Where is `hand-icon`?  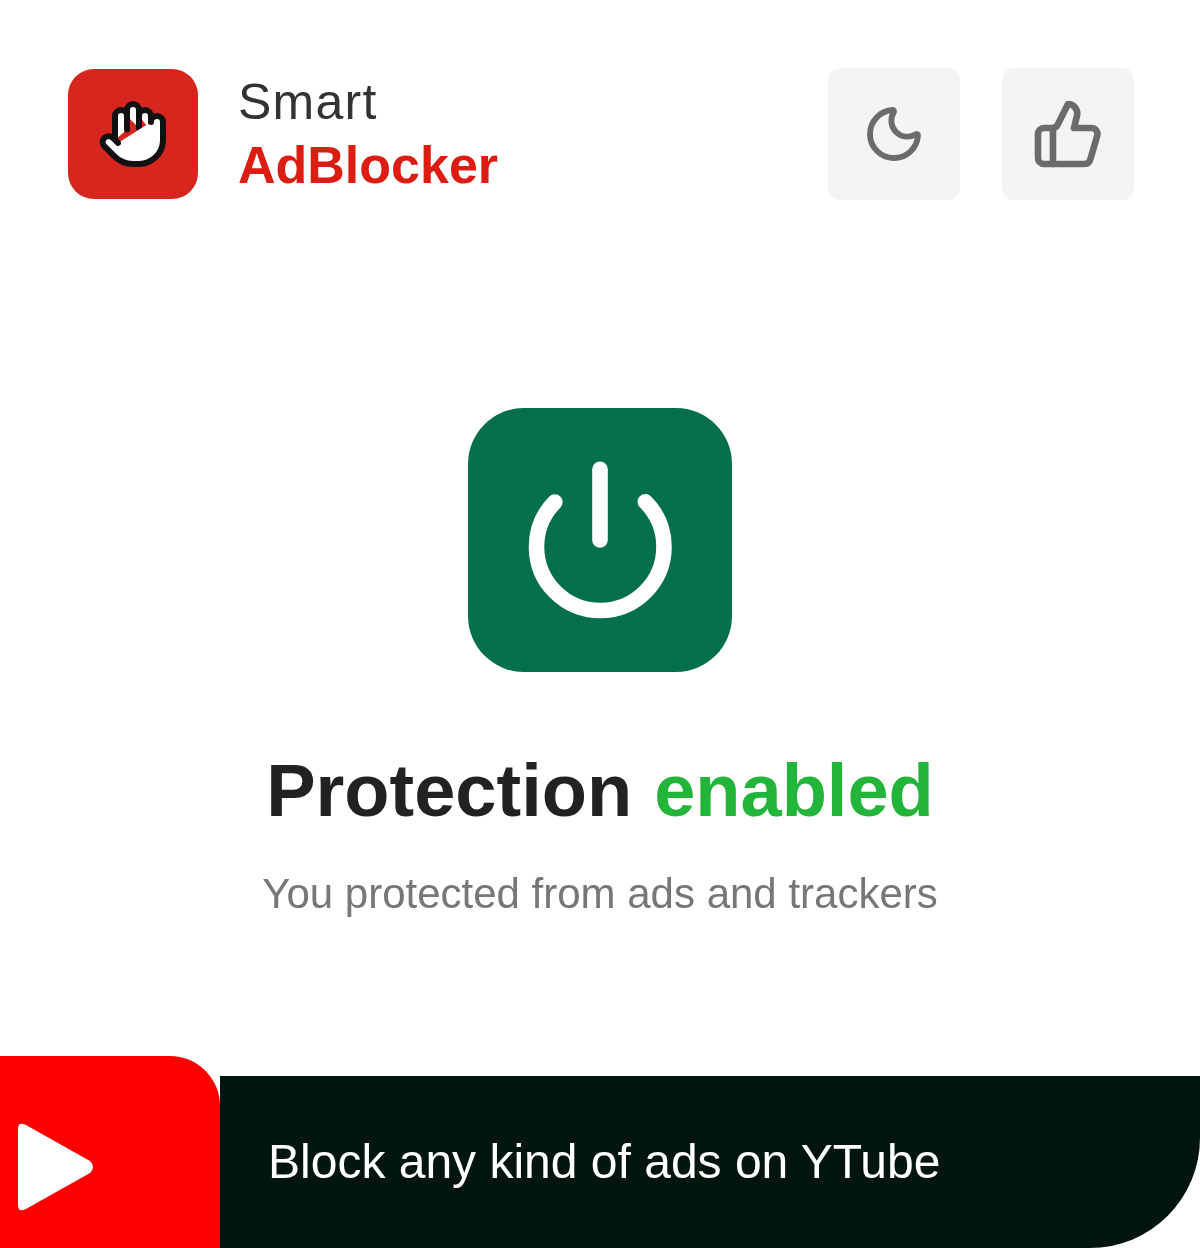
hand-icon is located at coordinates (133, 134).